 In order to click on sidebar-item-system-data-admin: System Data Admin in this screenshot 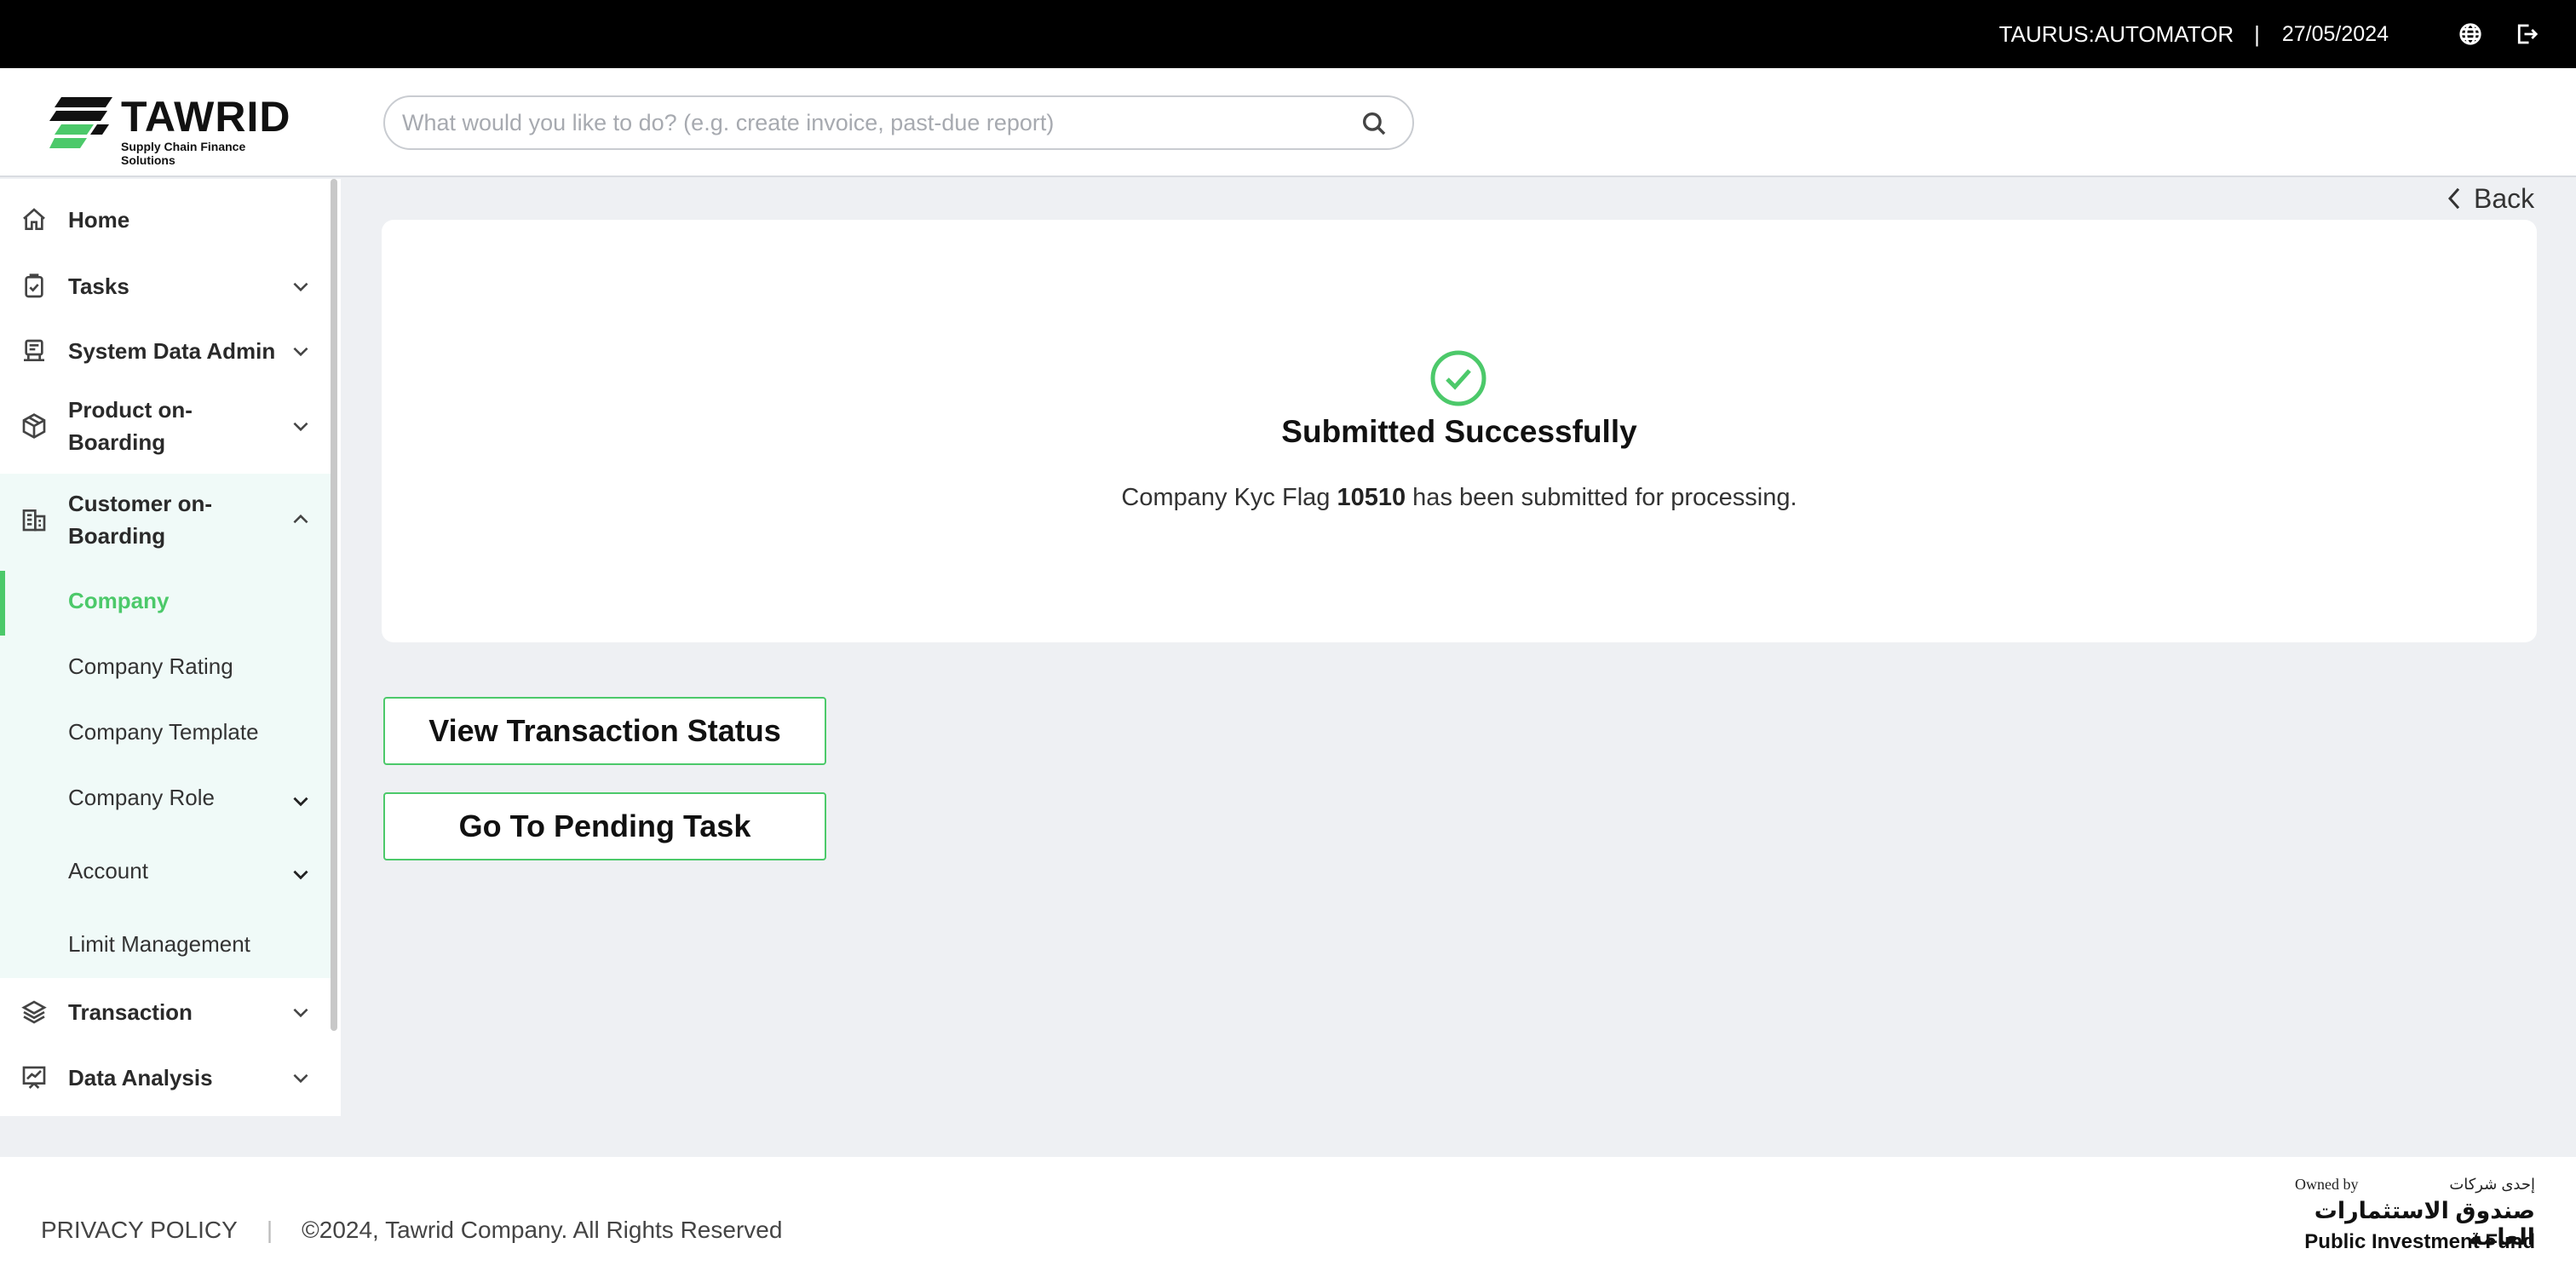, I will do `click(165, 351)`.